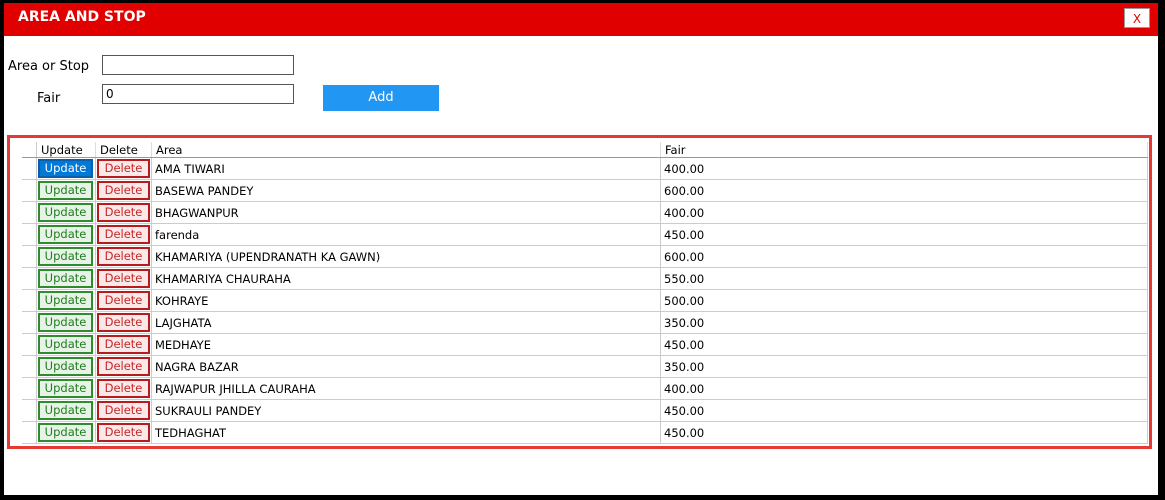 Image resolution: width=1165 pixels, height=500 pixels. I want to click on table-row: Update Delete AMA TIWARI 400.00, so click(585, 168).